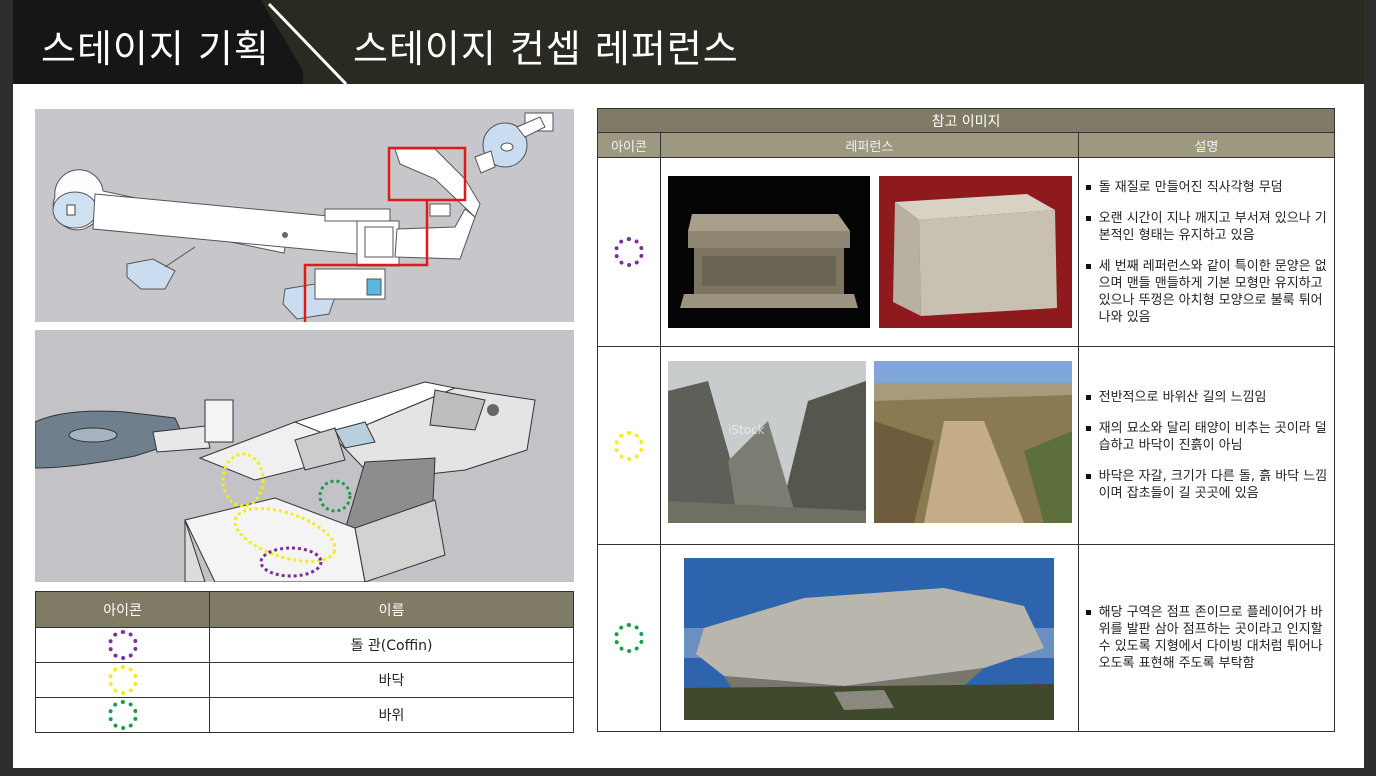  I want to click on legend-name-cell: 바닥, so click(391, 680).